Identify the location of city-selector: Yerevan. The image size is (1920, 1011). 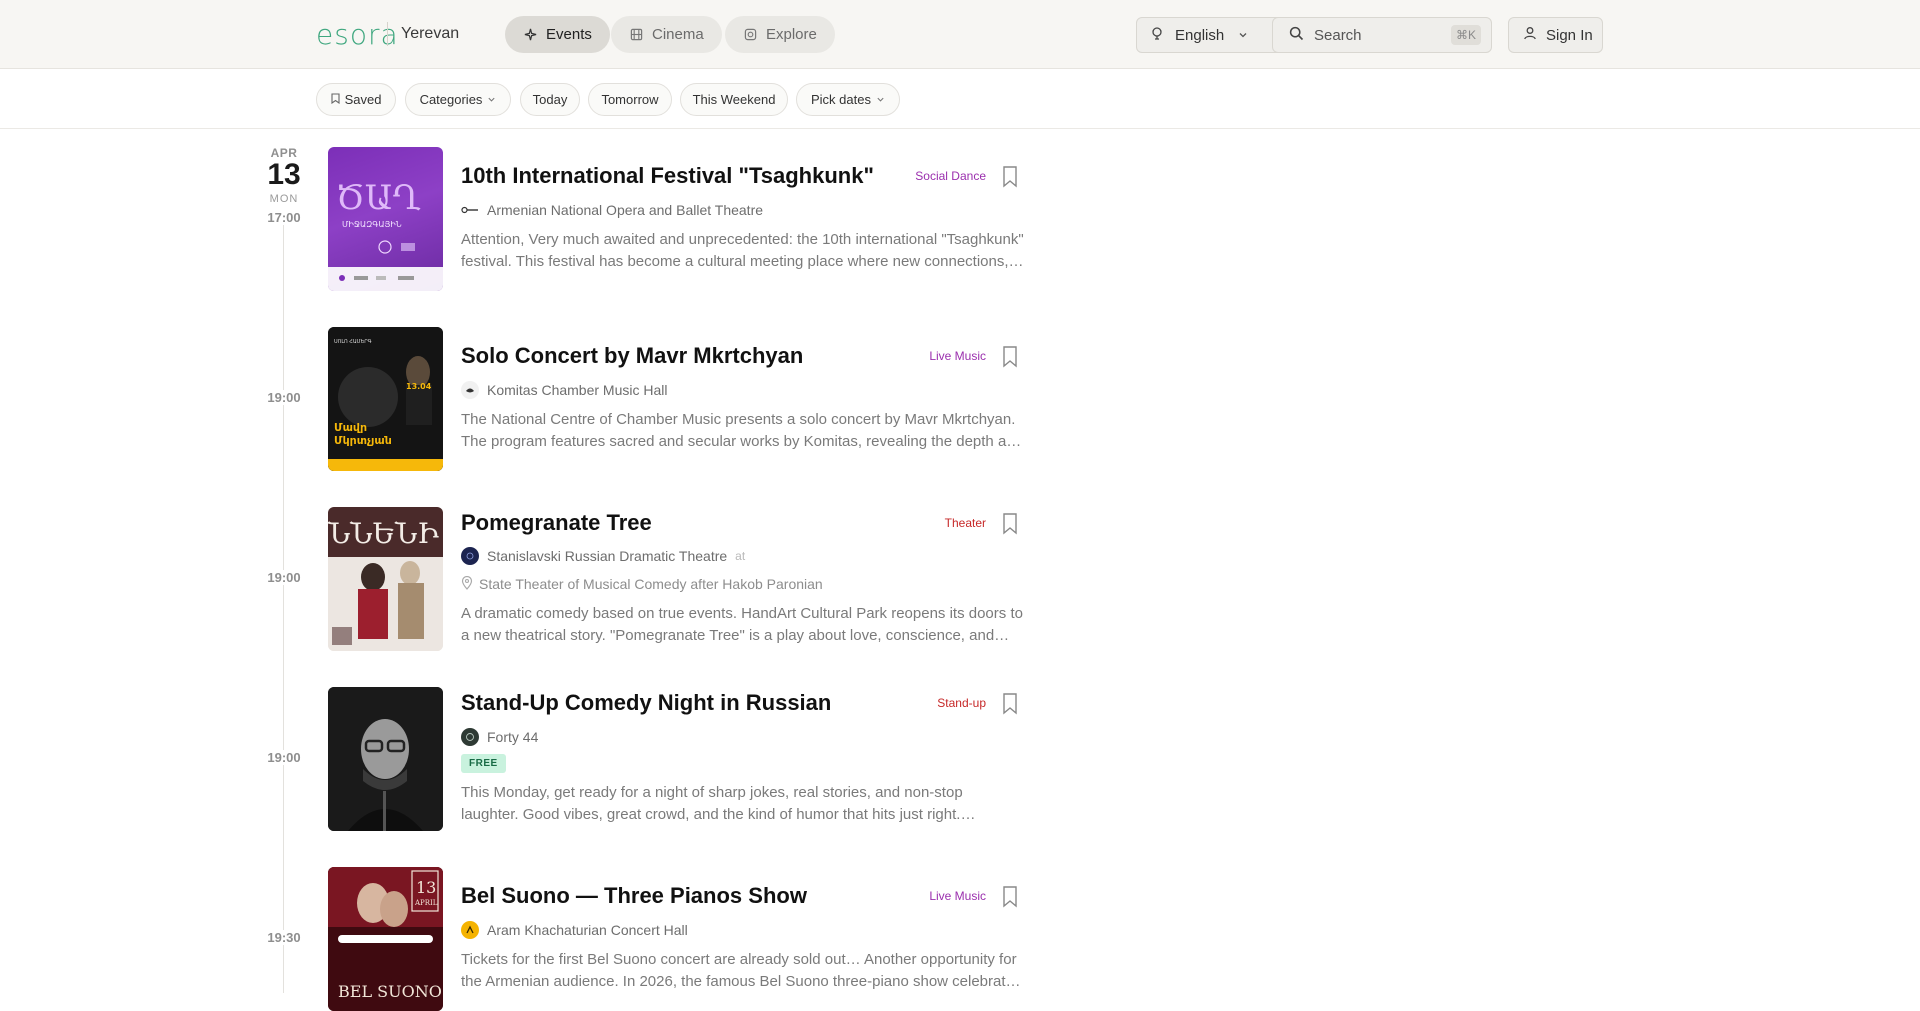
(430, 34).